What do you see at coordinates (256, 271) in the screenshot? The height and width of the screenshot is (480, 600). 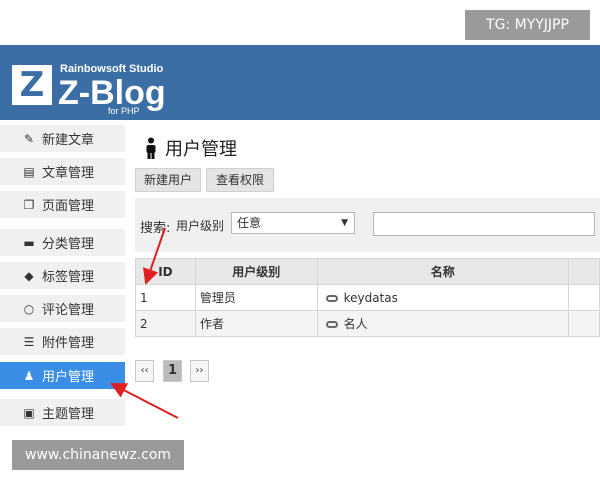 I see `column-header-level: 用户级别` at bounding box center [256, 271].